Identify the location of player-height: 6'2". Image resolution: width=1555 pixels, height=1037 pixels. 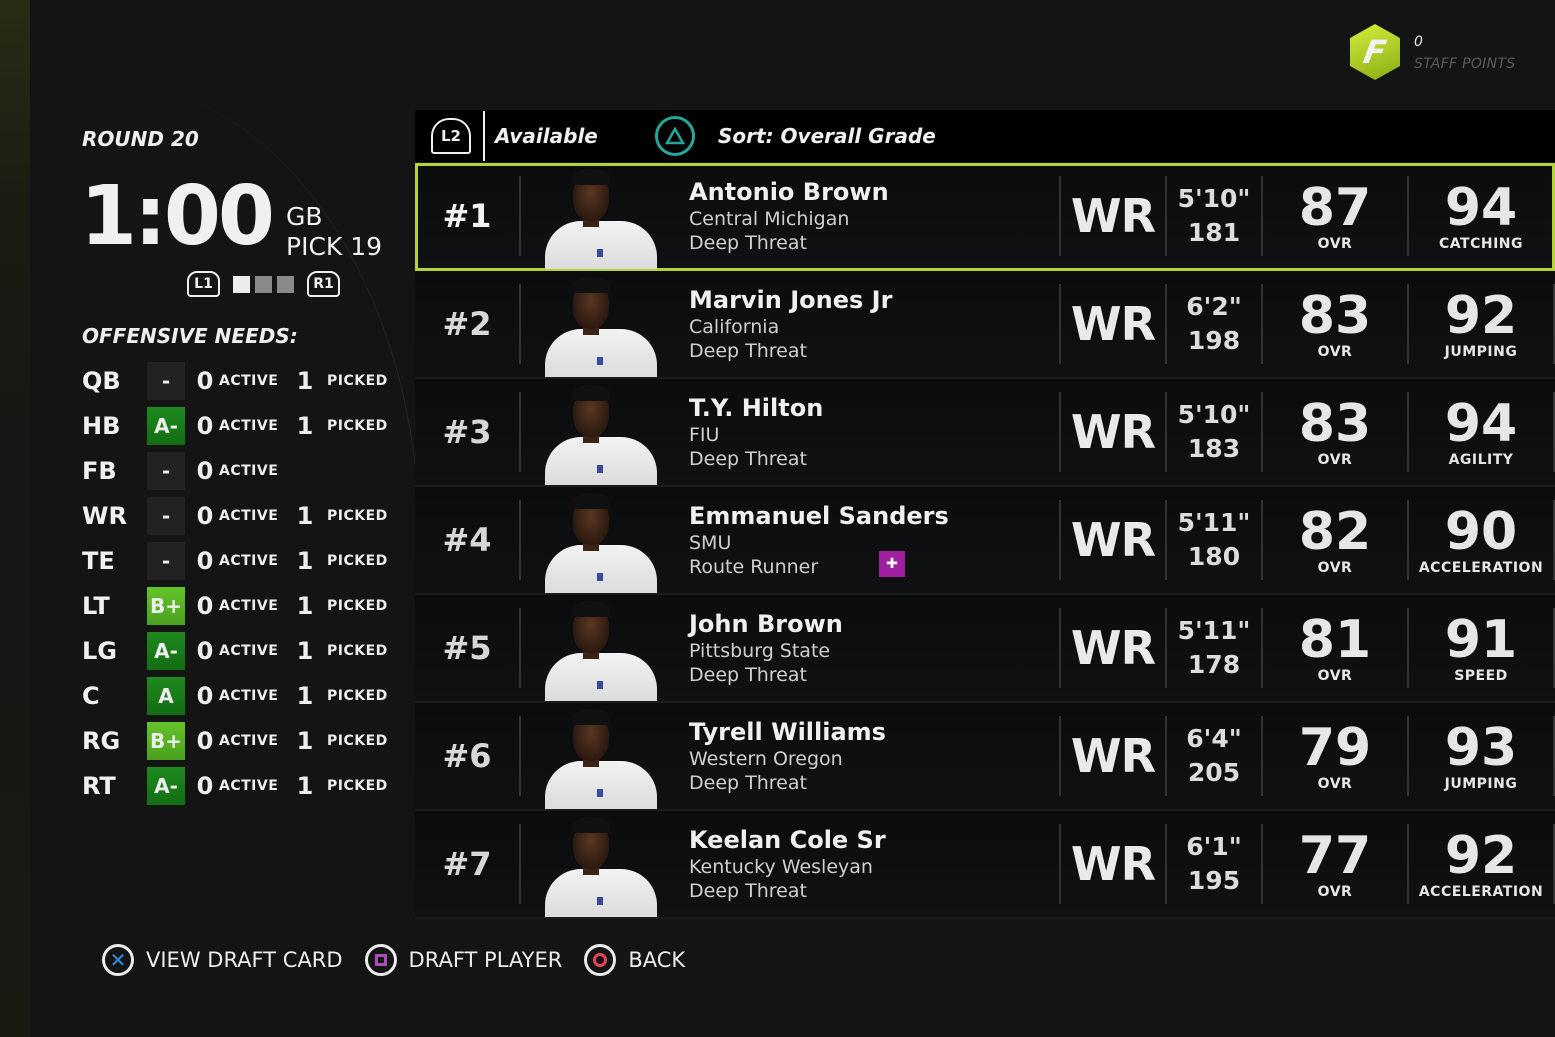
(1214, 306).